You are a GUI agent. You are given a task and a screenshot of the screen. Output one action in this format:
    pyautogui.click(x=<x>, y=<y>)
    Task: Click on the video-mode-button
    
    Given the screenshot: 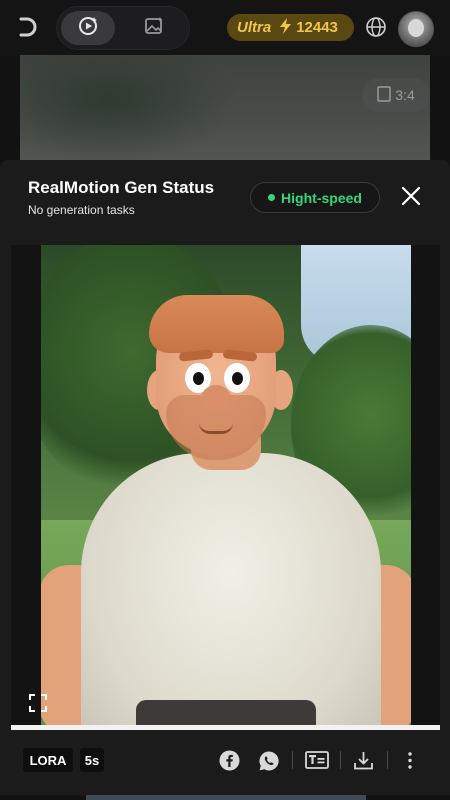 What is the action you would take?
    pyautogui.click(x=88, y=28)
    